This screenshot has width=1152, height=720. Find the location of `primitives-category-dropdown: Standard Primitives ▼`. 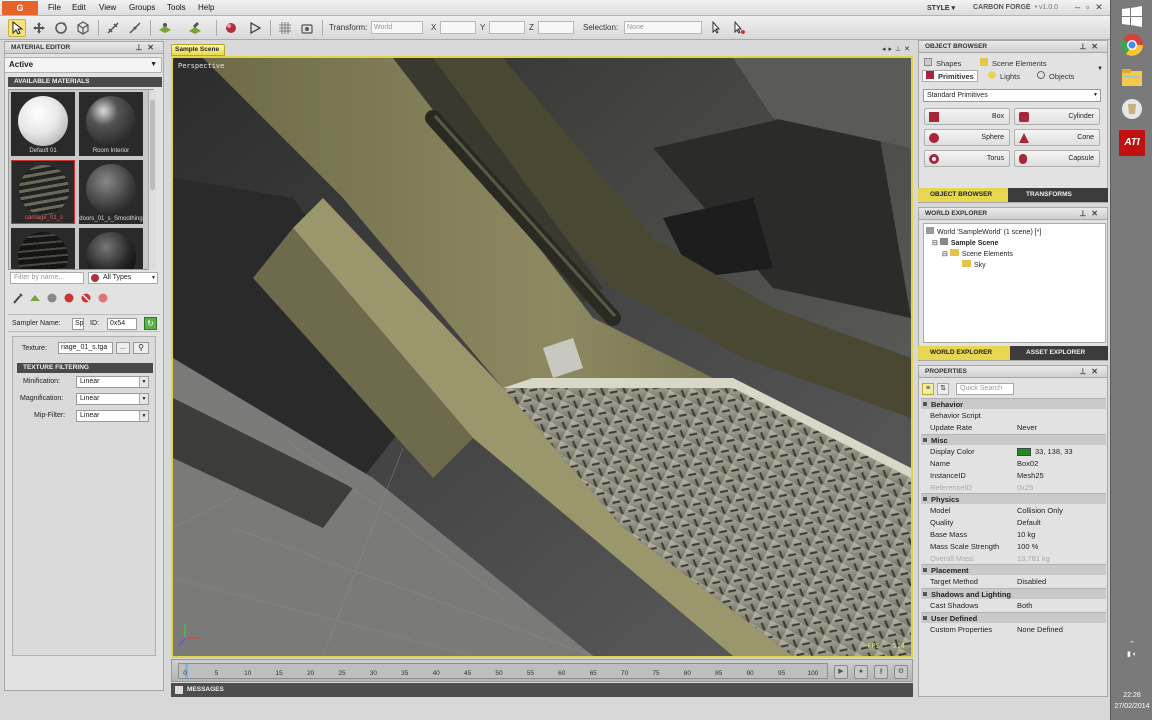

primitives-category-dropdown: Standard Primitives ▼ is located at coordinates (1012, 95).